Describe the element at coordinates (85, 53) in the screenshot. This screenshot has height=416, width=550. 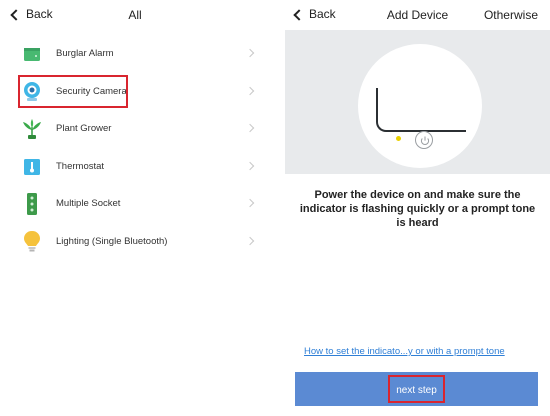
I see `list-item-label: Burglar Alarm` at that location.